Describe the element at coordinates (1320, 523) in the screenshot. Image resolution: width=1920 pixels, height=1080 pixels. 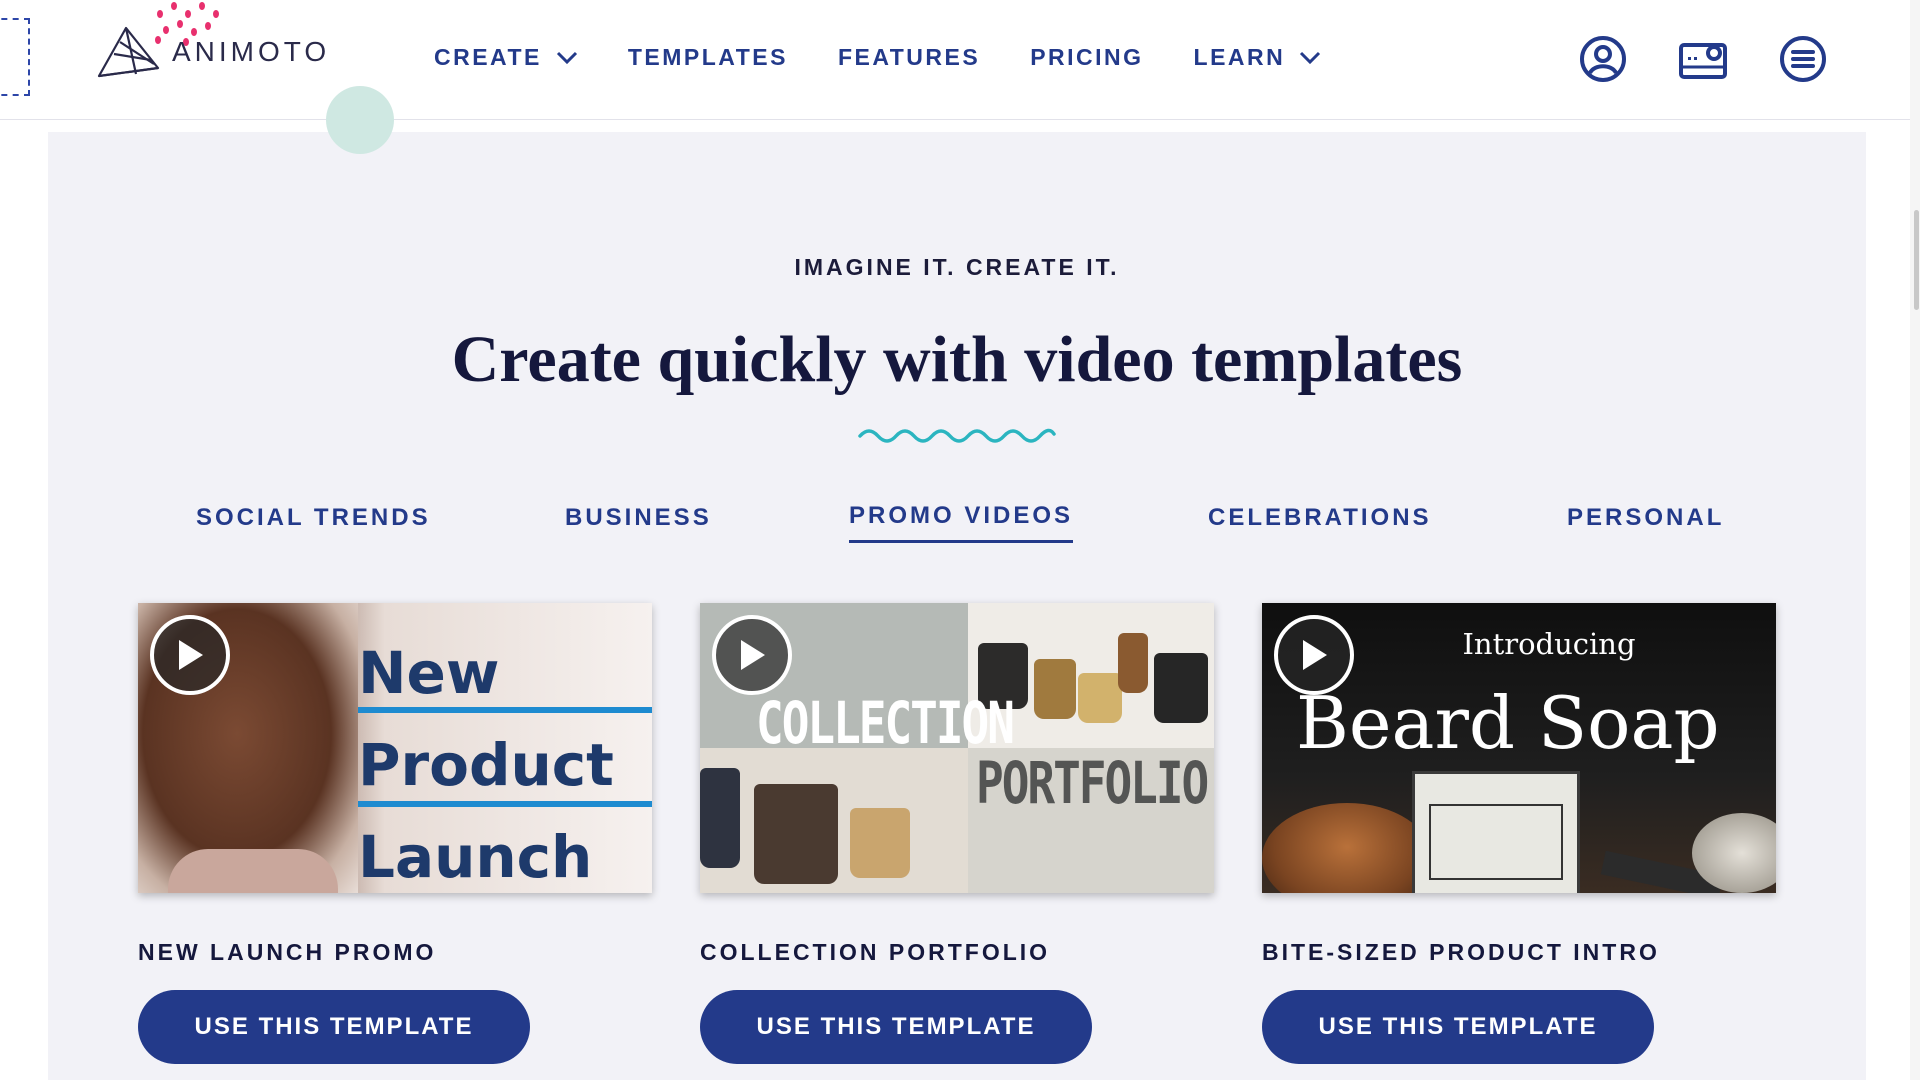
I see `tab-celebrations: CELEBRATIONS` at that location.